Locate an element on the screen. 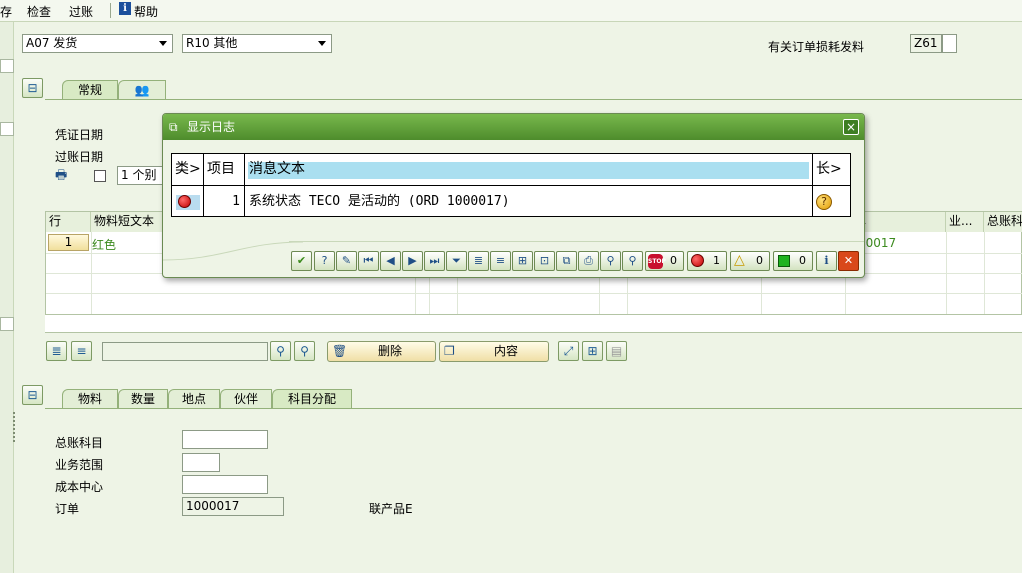 Image resolution: width=1022 pixels, height=573 pixels. movement-type-field: Z61 is located at coordinates (926, 43).